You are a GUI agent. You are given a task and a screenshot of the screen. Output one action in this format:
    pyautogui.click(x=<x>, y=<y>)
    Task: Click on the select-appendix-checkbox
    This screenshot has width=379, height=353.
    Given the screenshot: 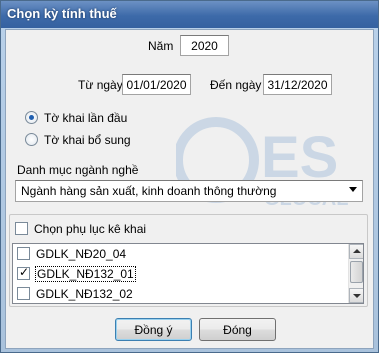 What is the action you would take?
    pyautogui.click(x=21, y=228)
    